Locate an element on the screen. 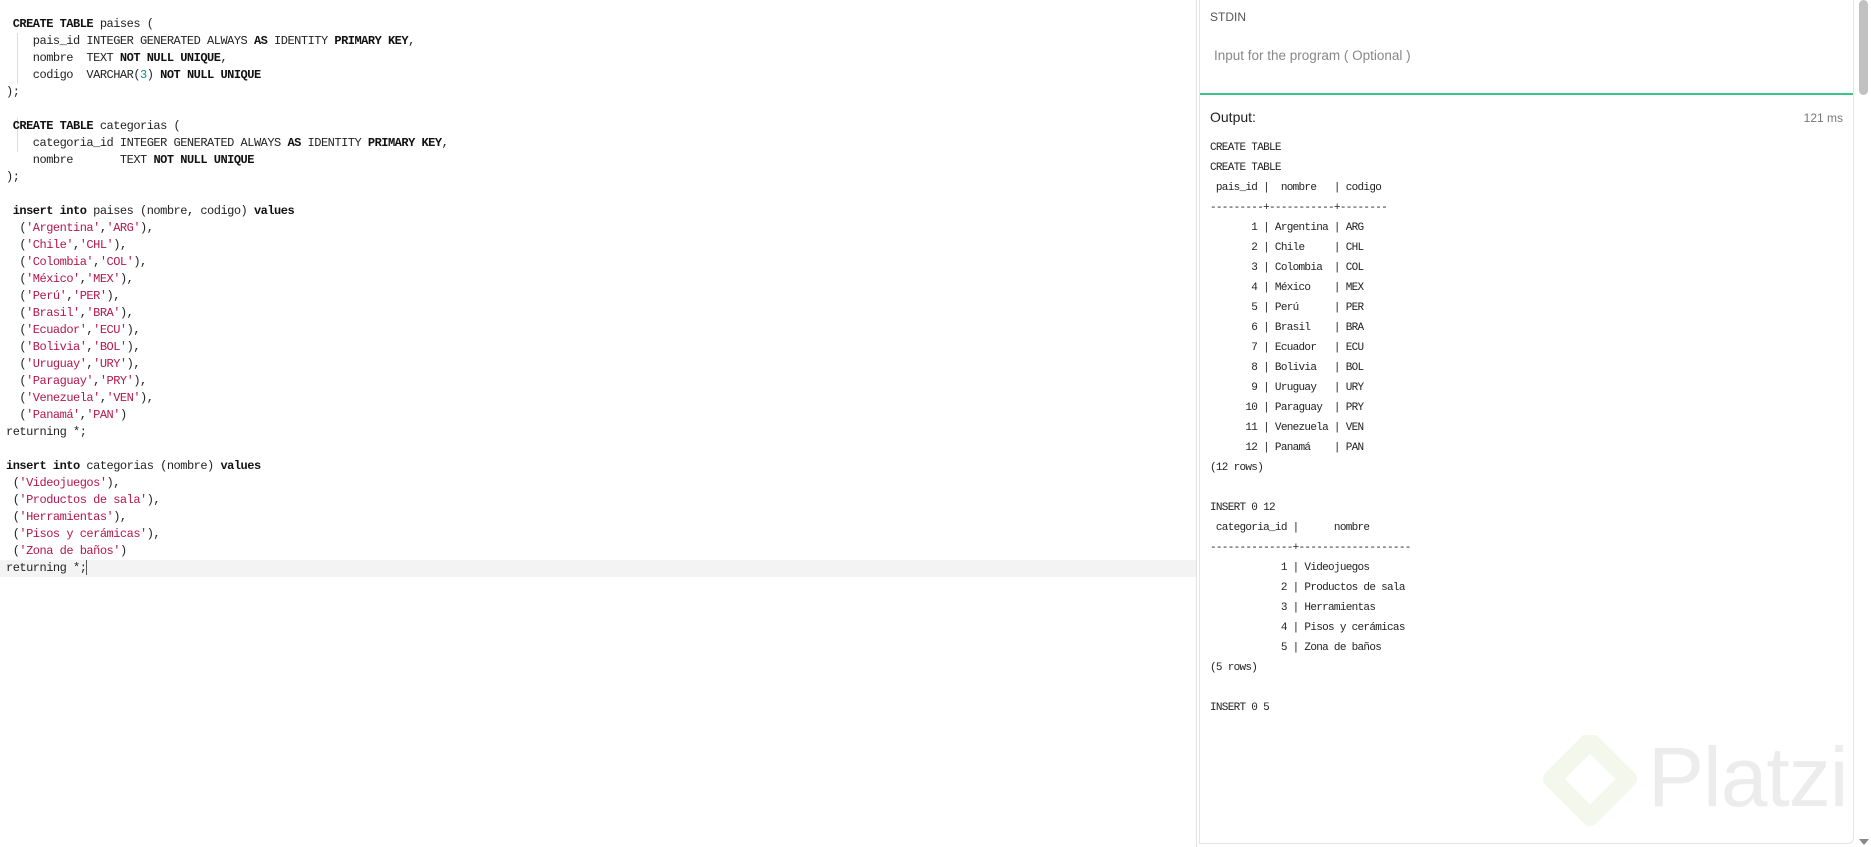 The width and height of the screenshot is (1871, 847). code-line: ('México','MEX'), is located at coordinates (598, 279).